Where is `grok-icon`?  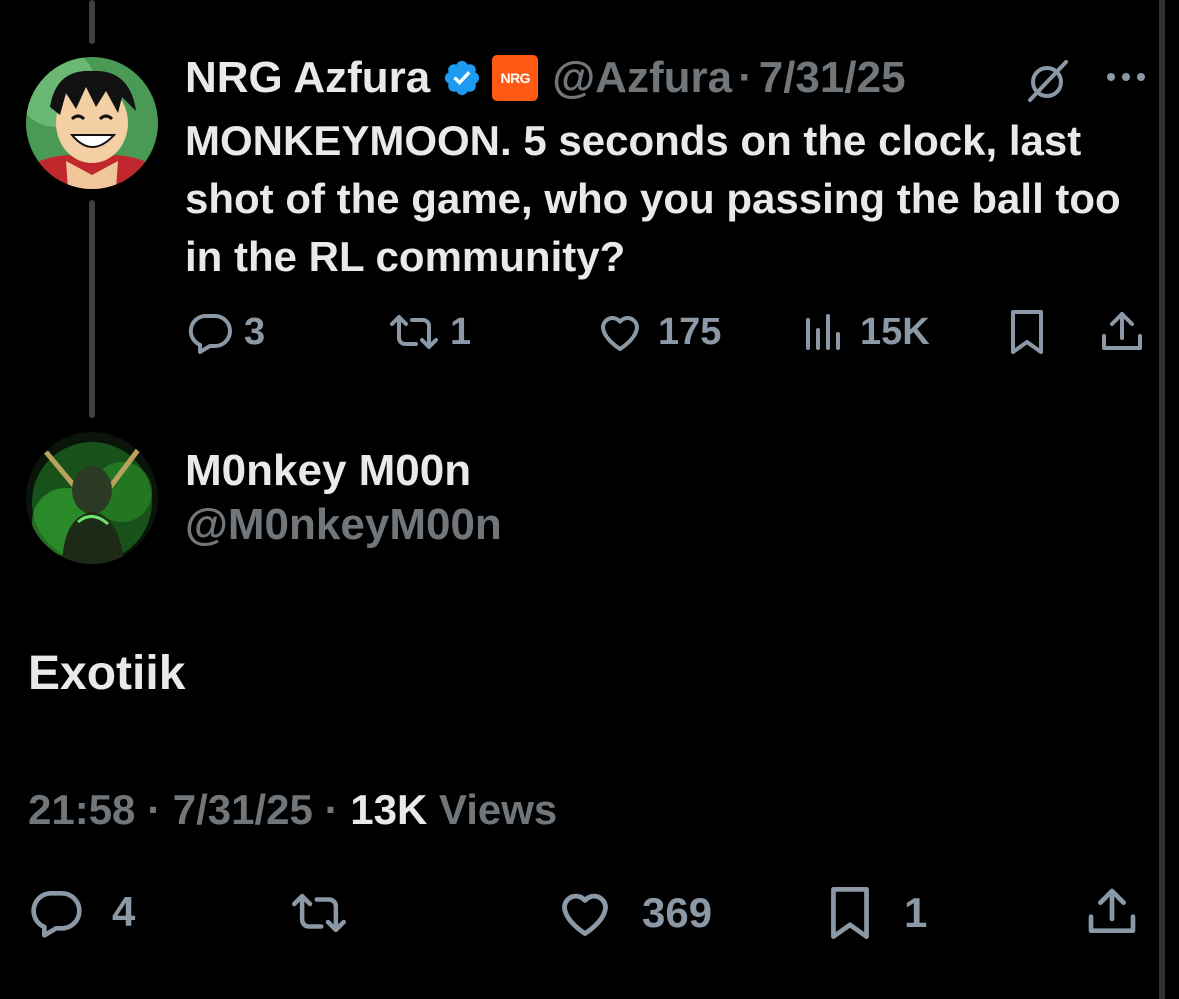 grok-icon is located at coordinates (1047, 81).